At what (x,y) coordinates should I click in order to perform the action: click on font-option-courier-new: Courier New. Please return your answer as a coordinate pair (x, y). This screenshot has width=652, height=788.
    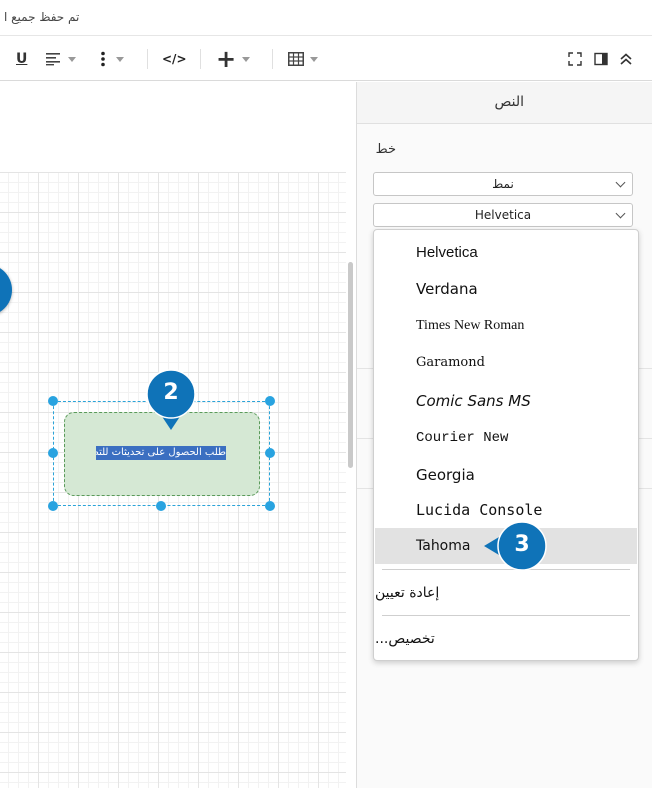
    Looking at the image, I should click on (506, 438).